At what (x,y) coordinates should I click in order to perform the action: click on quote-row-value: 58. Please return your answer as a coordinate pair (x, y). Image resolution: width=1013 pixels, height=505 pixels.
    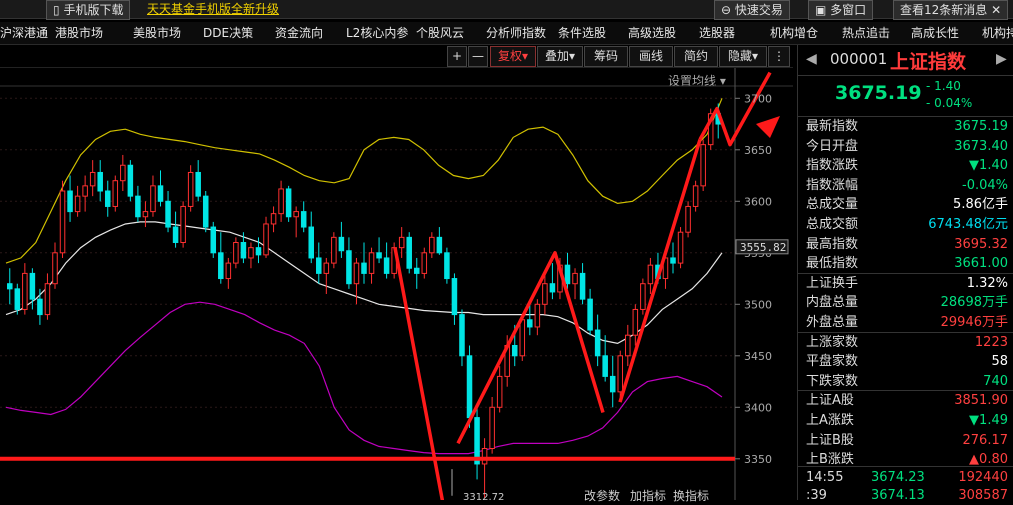
    Looking at the image, I should click on (999, 362).